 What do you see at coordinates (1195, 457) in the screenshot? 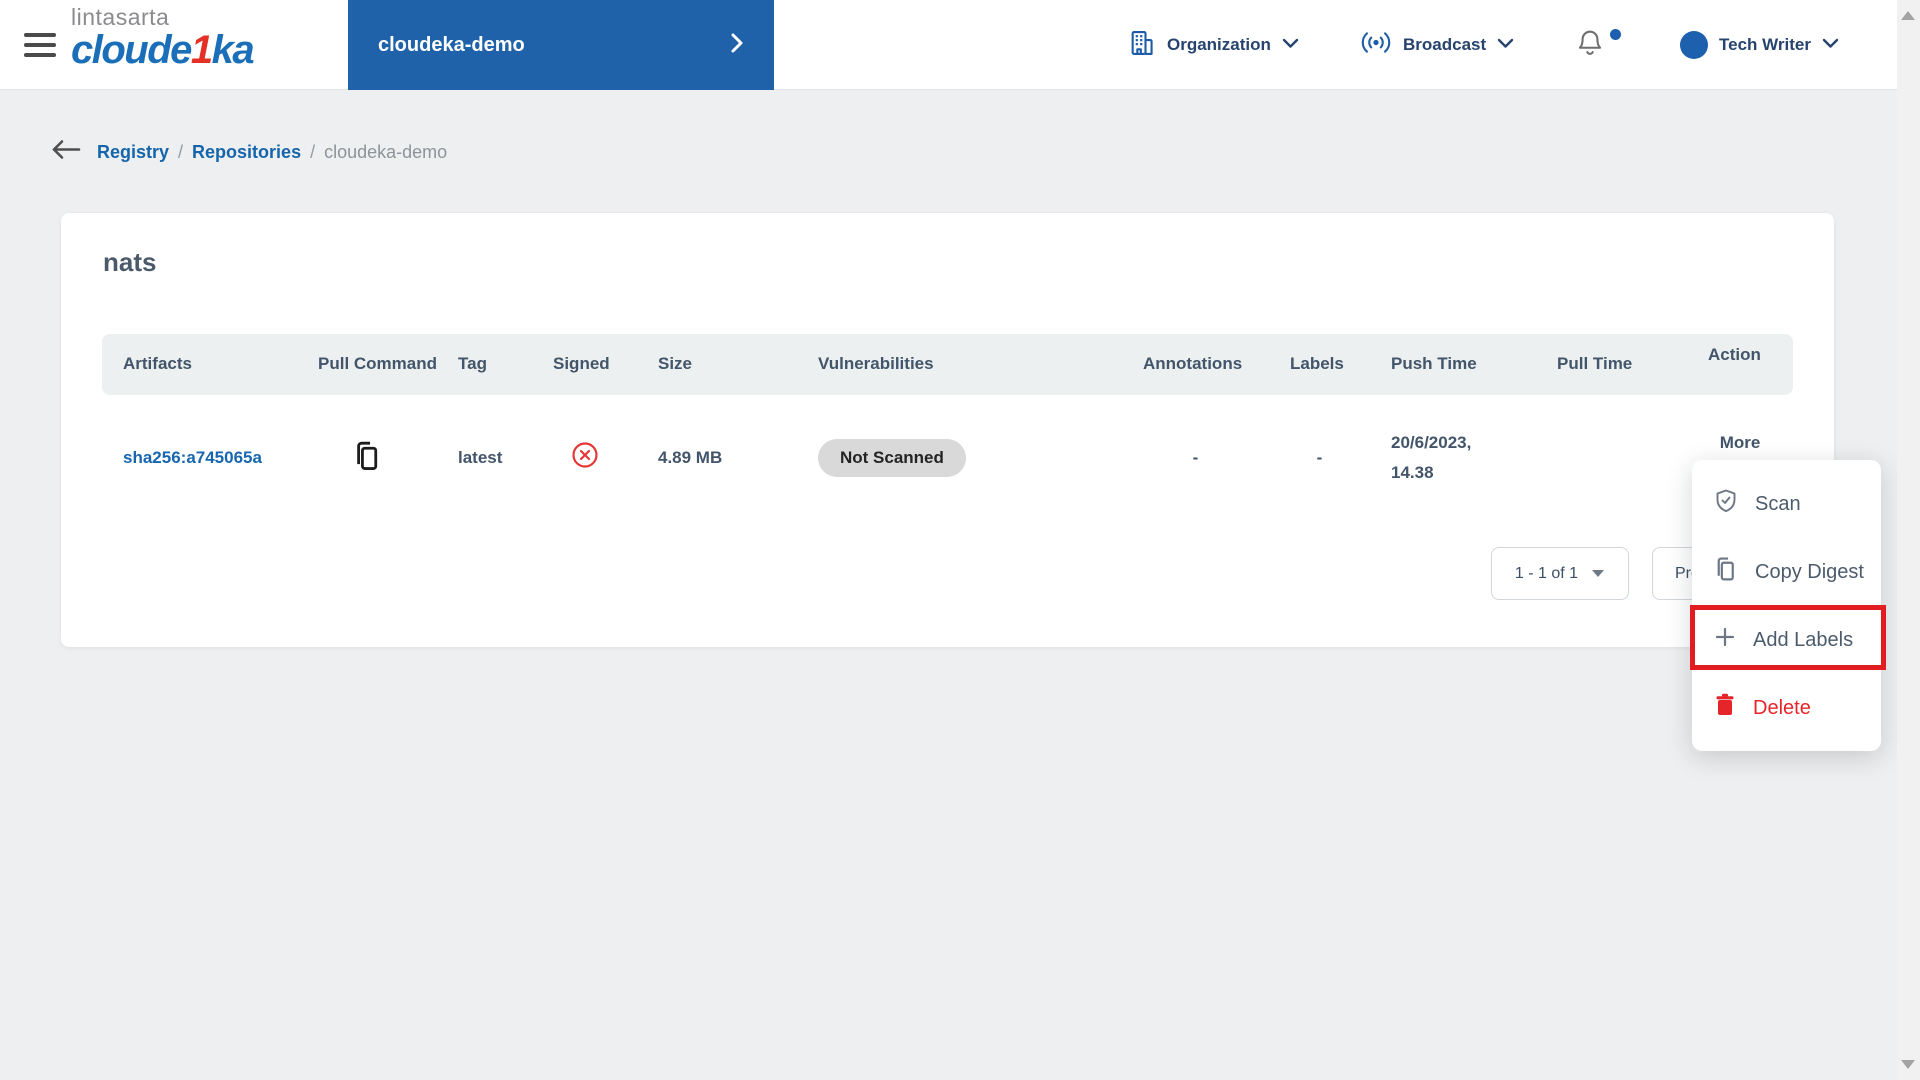
I see `annotations-cell: -` at bounding box center [1195, 457].